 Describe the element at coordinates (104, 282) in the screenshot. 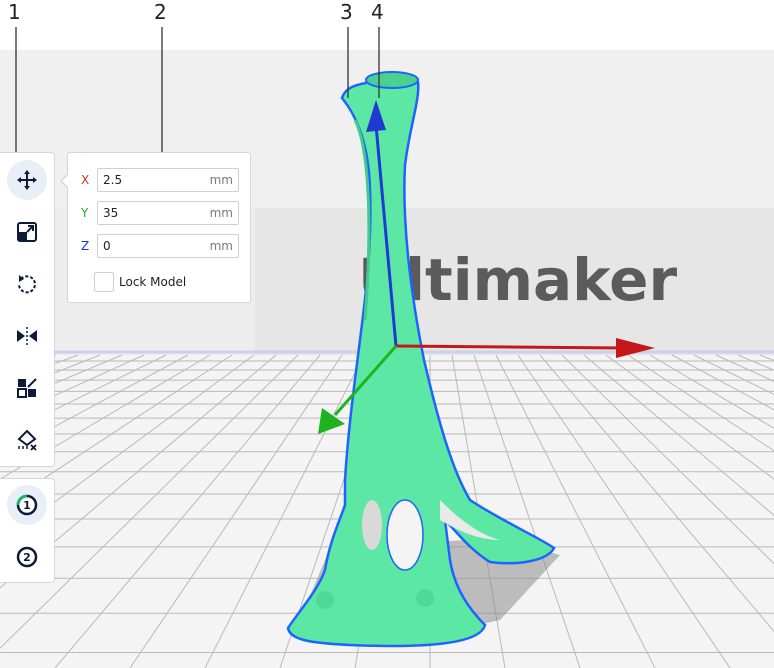

I see `lock-model-checkbox` at that location.